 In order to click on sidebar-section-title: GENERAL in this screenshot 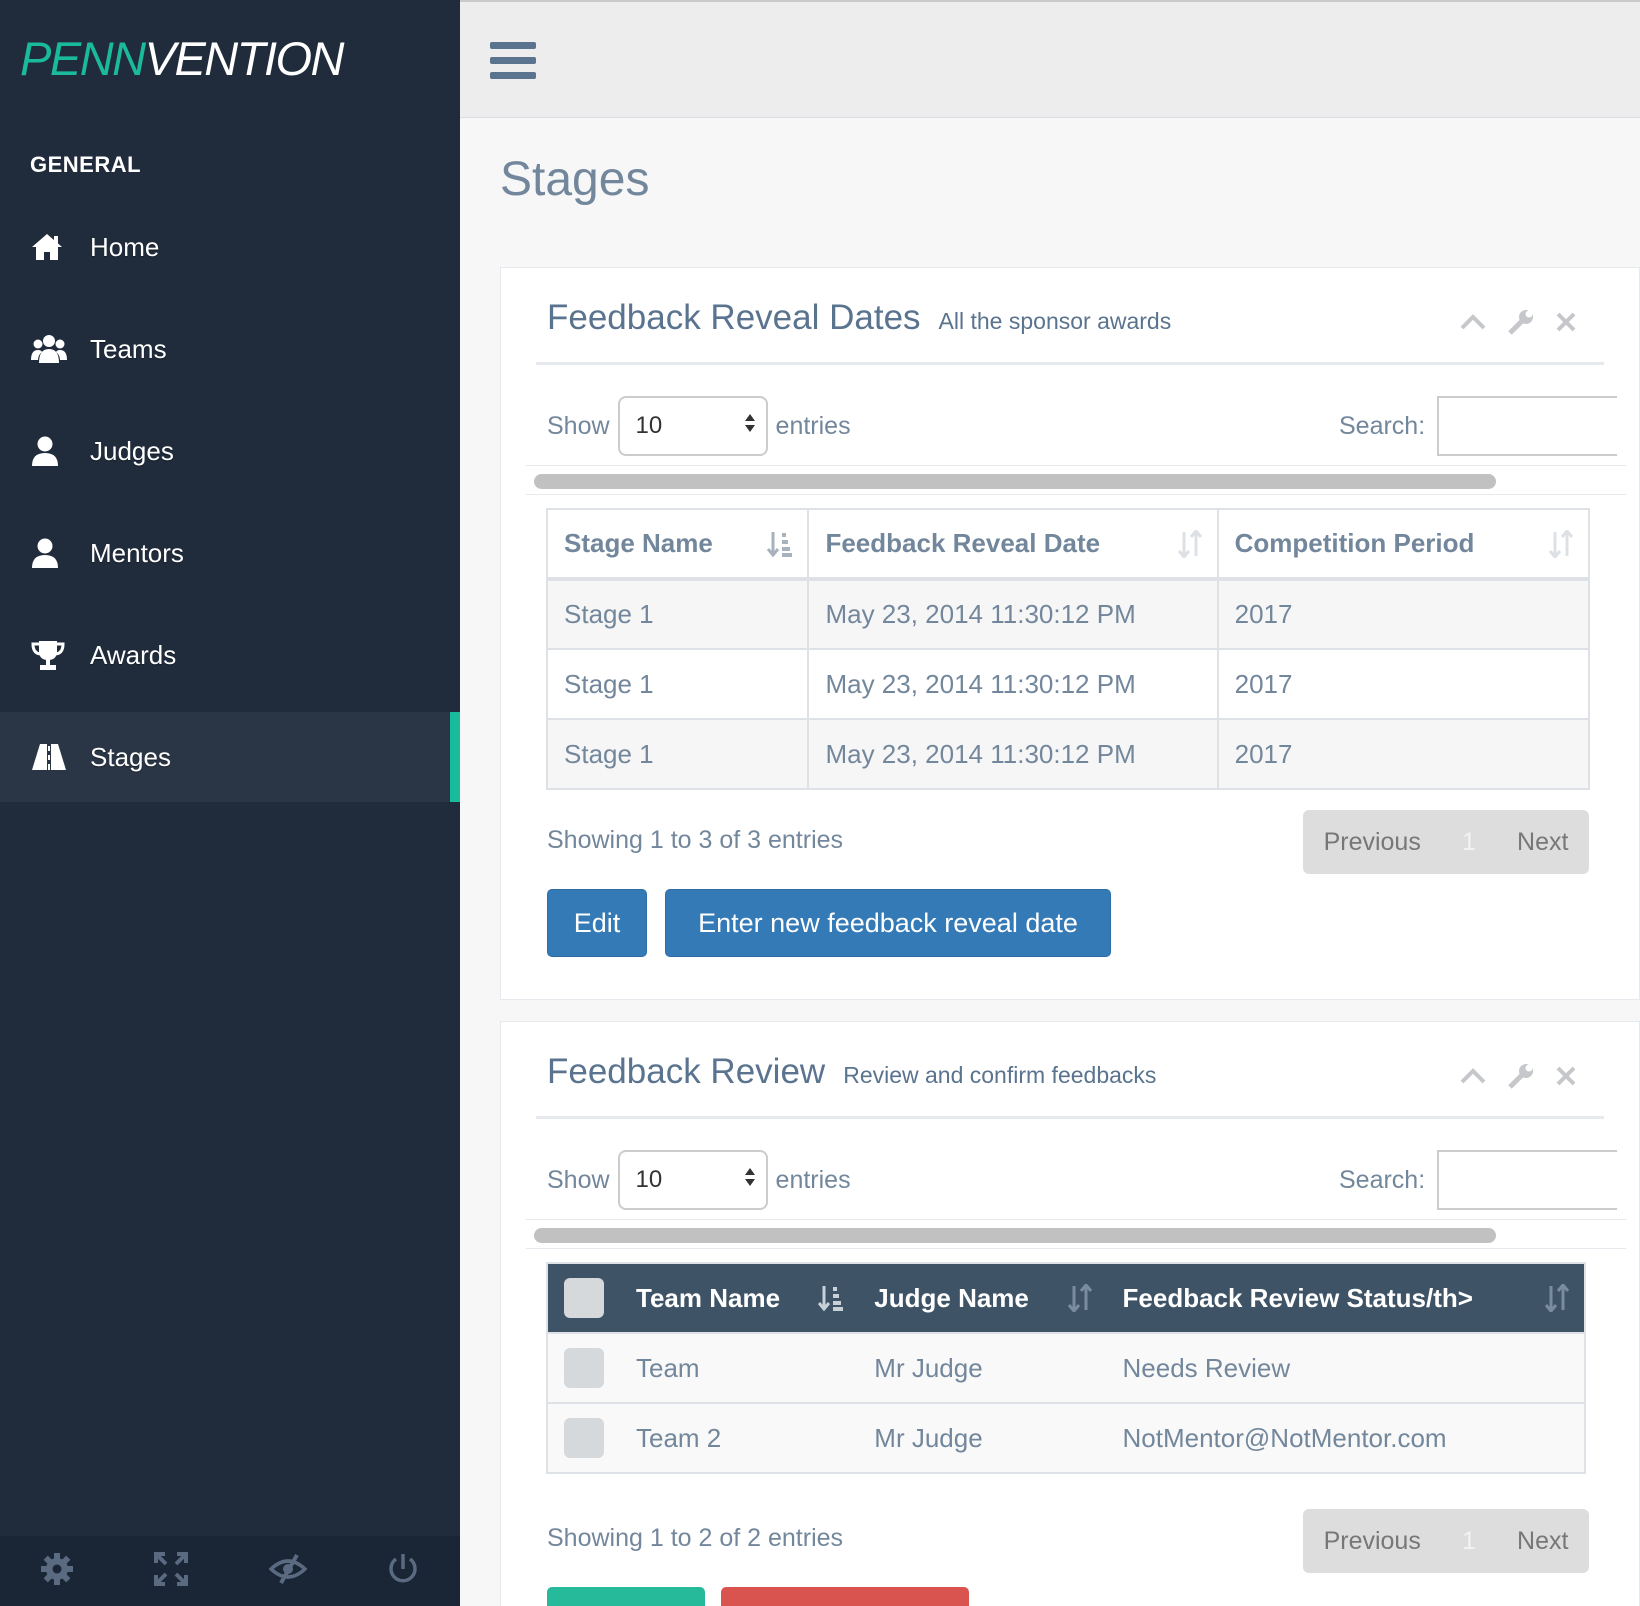, I will do `click(86, 164)`.